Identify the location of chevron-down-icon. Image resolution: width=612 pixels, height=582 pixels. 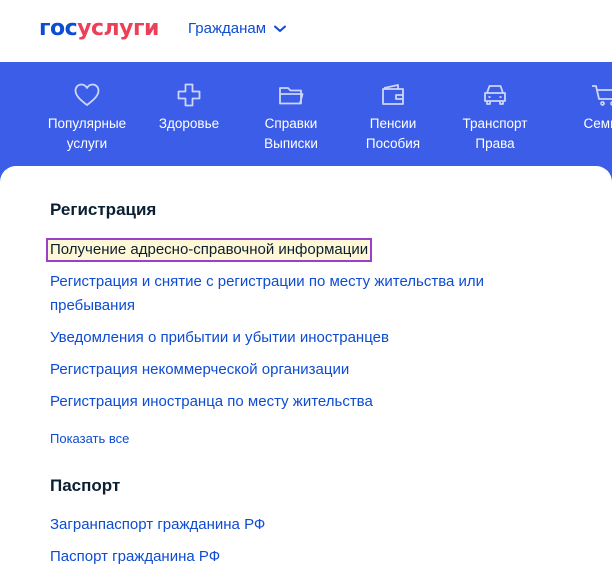
(280, 28).